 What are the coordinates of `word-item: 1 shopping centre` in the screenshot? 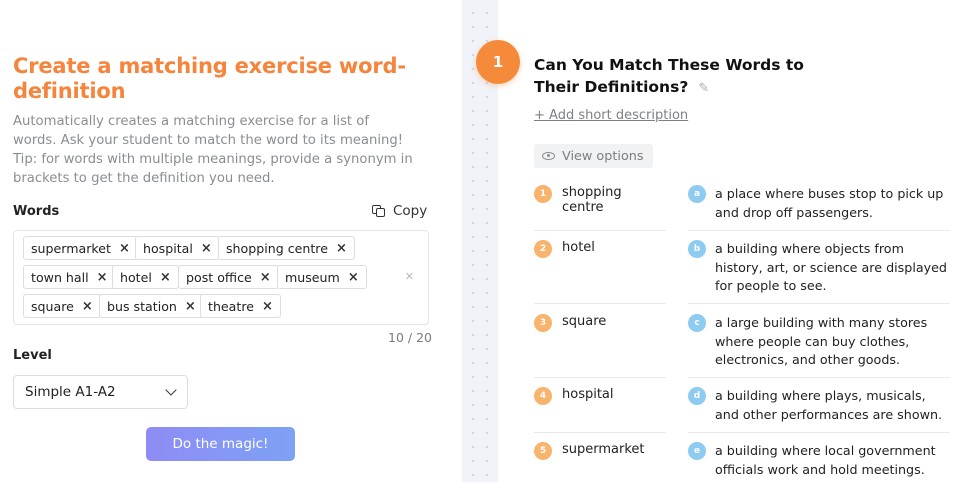 It's located at (600, 200).